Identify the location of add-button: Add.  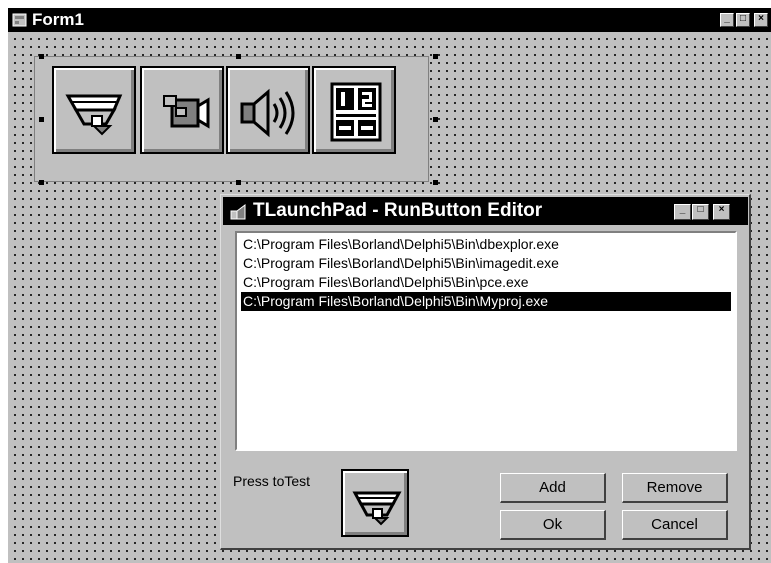
(553, 488).